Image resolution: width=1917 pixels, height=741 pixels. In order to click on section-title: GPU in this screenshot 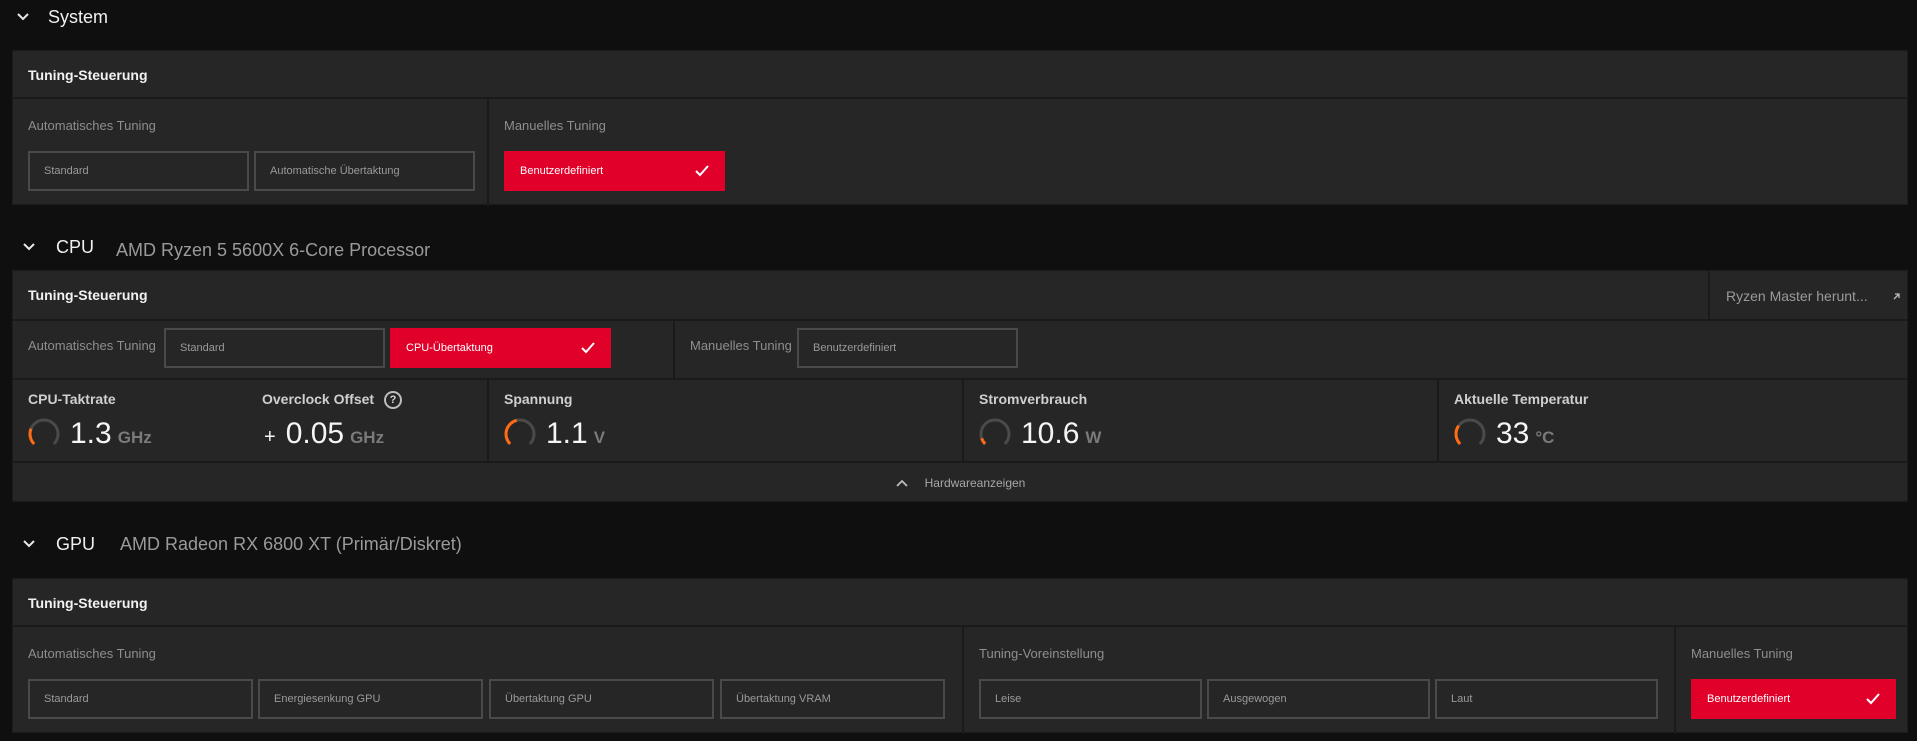, I will do `click(76, 543)`.